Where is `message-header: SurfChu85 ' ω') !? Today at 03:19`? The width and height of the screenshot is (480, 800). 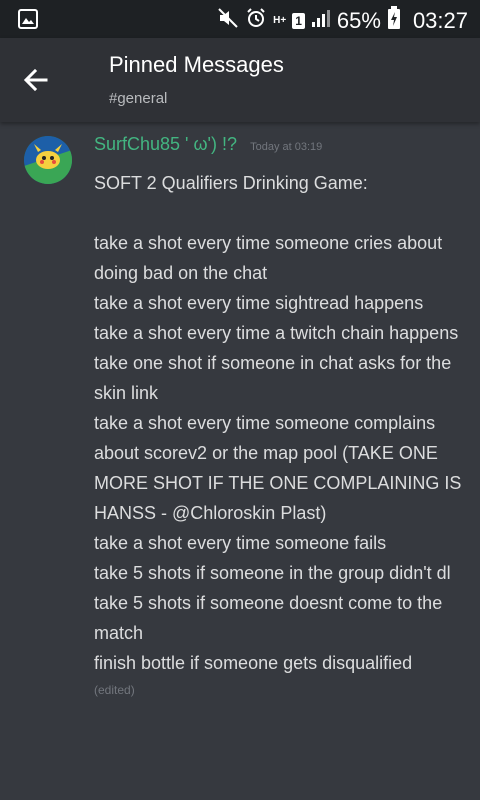
message-header: SurfChu85 ' ω') !? Today at 03:19 is located at coordinates (208, 144).